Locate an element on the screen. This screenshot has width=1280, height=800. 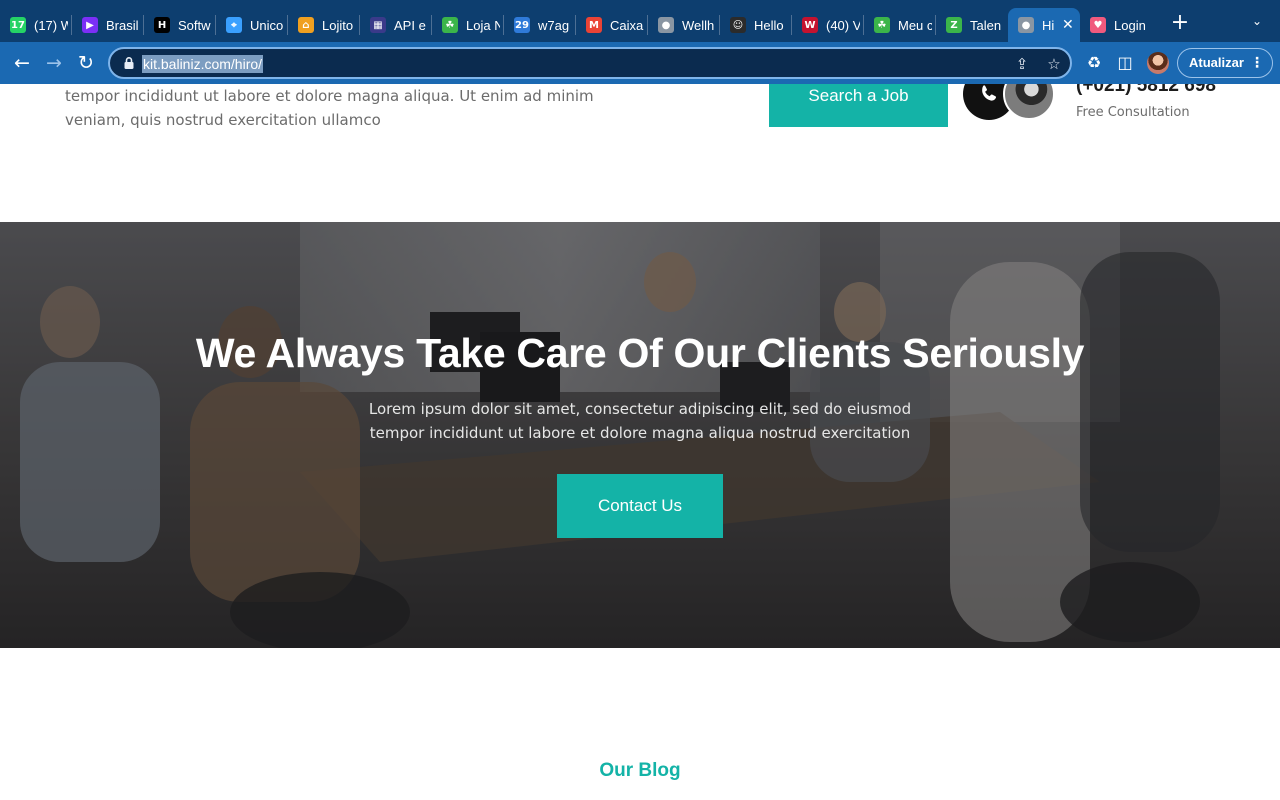
browser-tab: Z Talen is located at coordinates (972, 25).